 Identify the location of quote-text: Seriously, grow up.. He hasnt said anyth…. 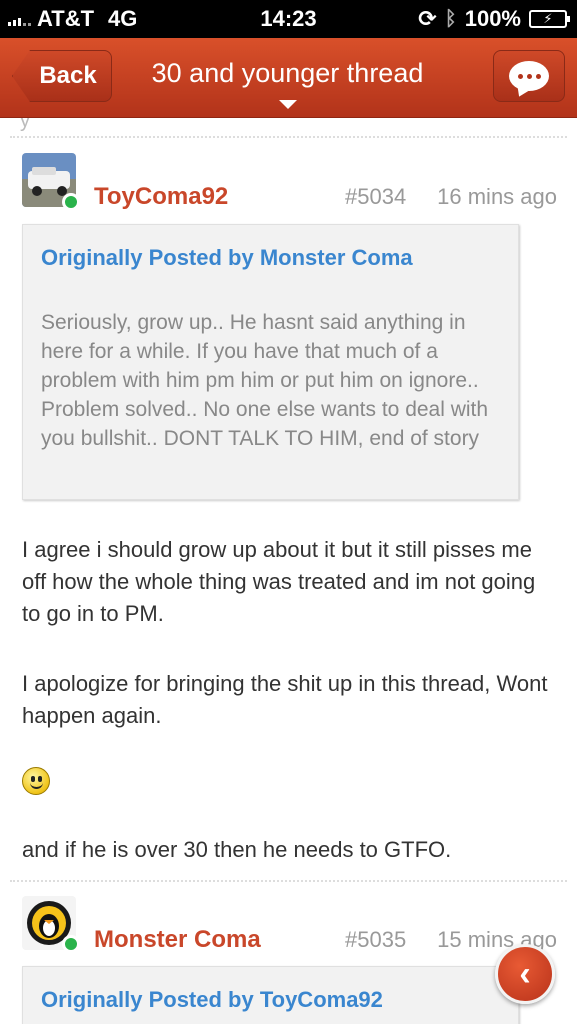
(265, 380).